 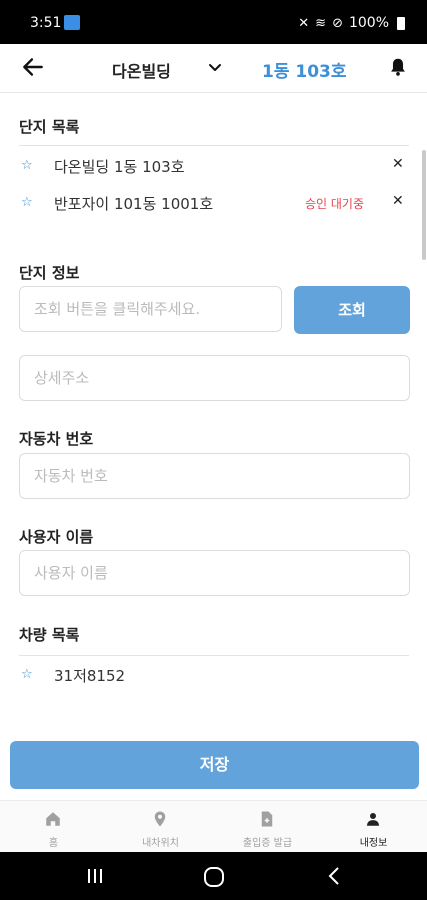 I want to click on nav-label: 내차위치, so click(x=160, y=843).